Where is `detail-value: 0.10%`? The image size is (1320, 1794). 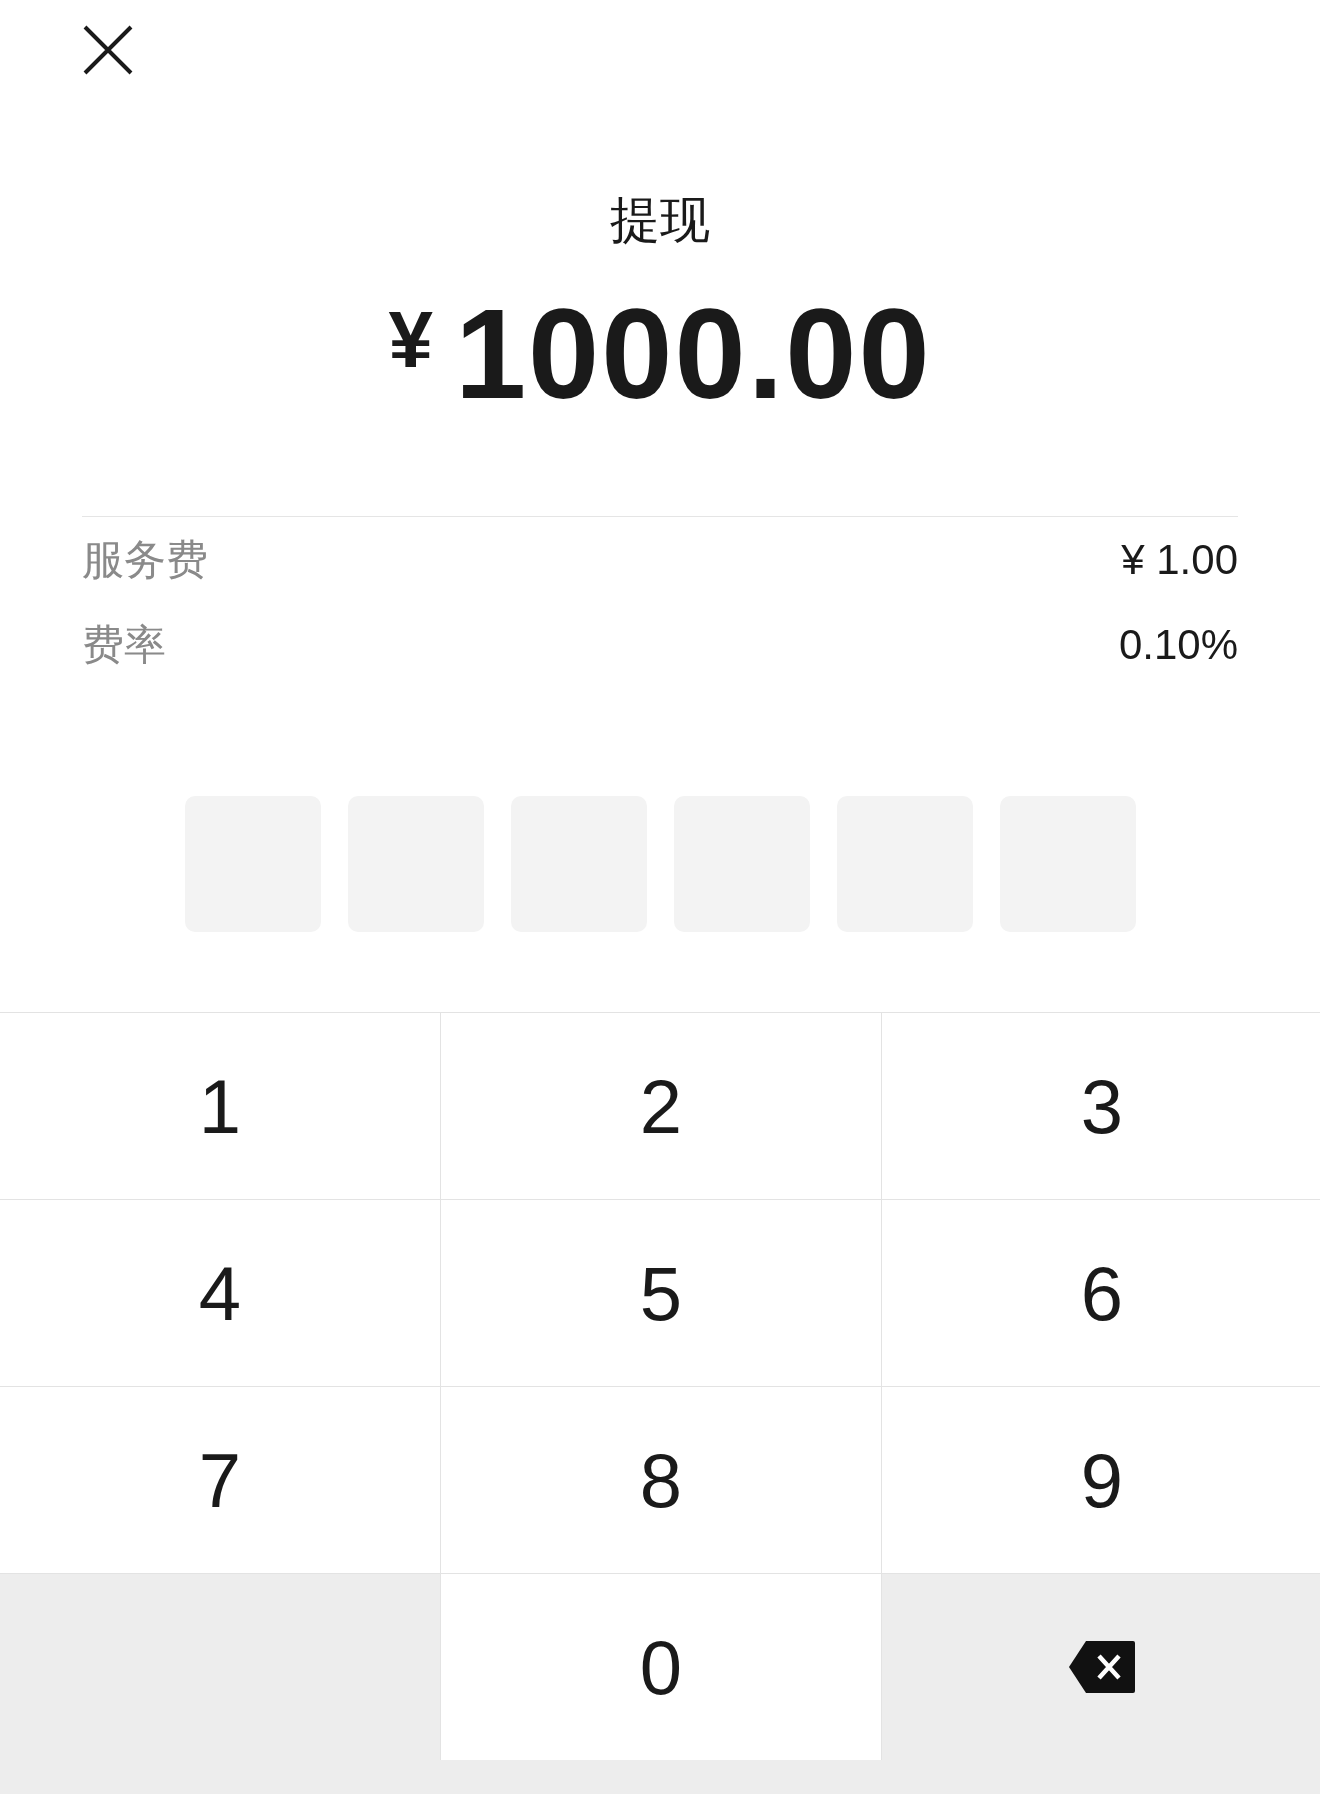 detail-value: 0.10% is located at coordinates (1178, 644).